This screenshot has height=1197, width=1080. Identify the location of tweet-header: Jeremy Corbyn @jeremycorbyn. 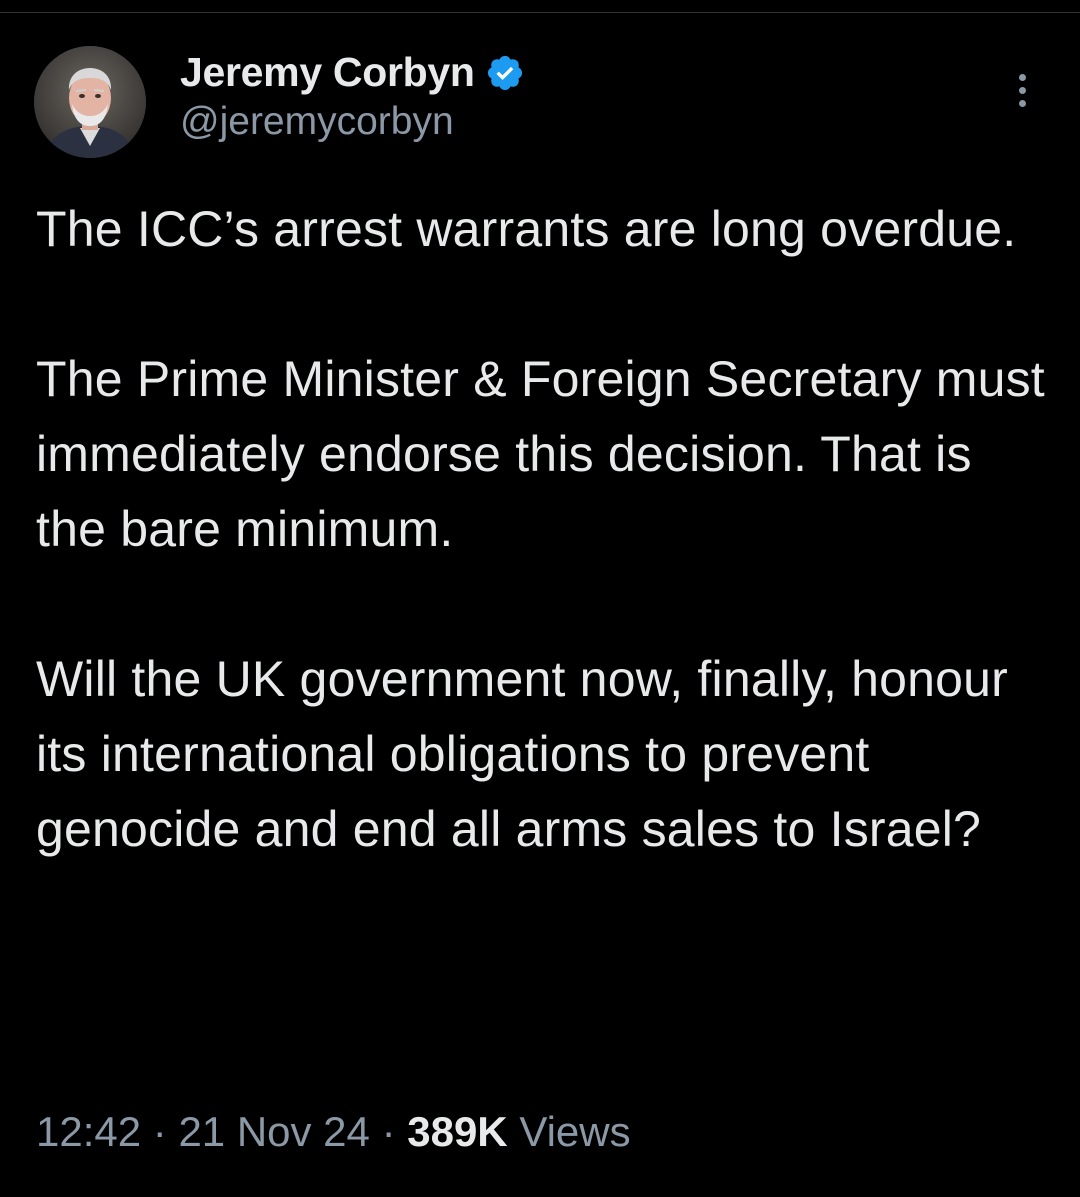
(540, 104).